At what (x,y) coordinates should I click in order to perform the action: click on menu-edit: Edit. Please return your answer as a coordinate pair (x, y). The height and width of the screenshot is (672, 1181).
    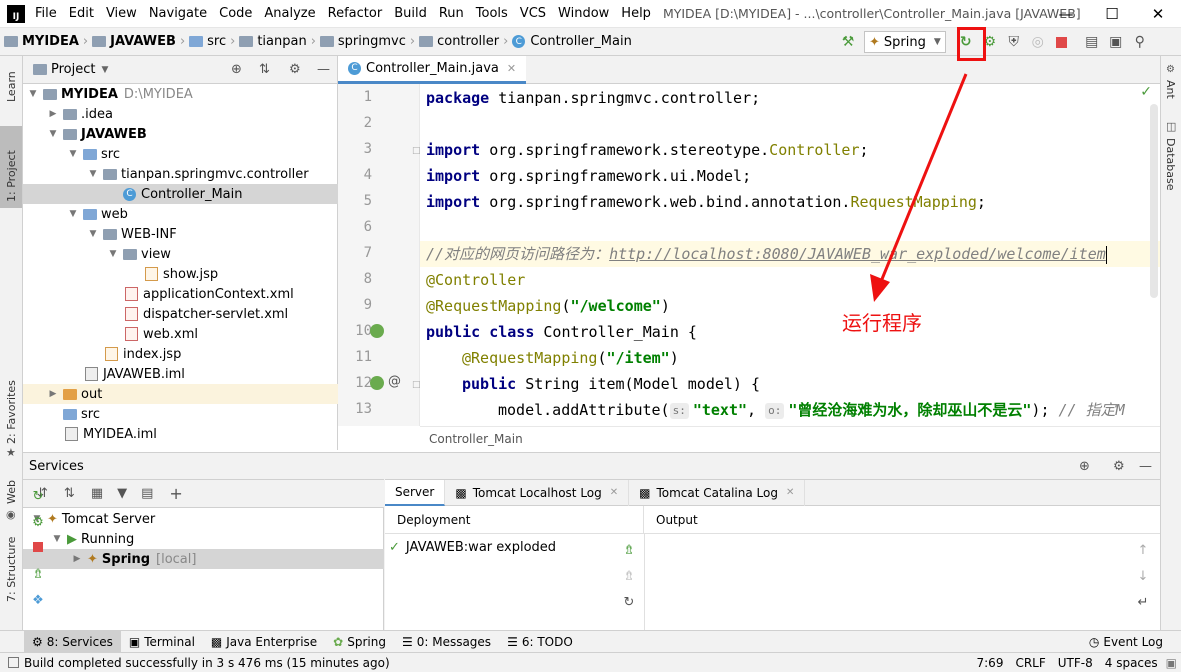
    Looking at the image, I should click on (81, 13).